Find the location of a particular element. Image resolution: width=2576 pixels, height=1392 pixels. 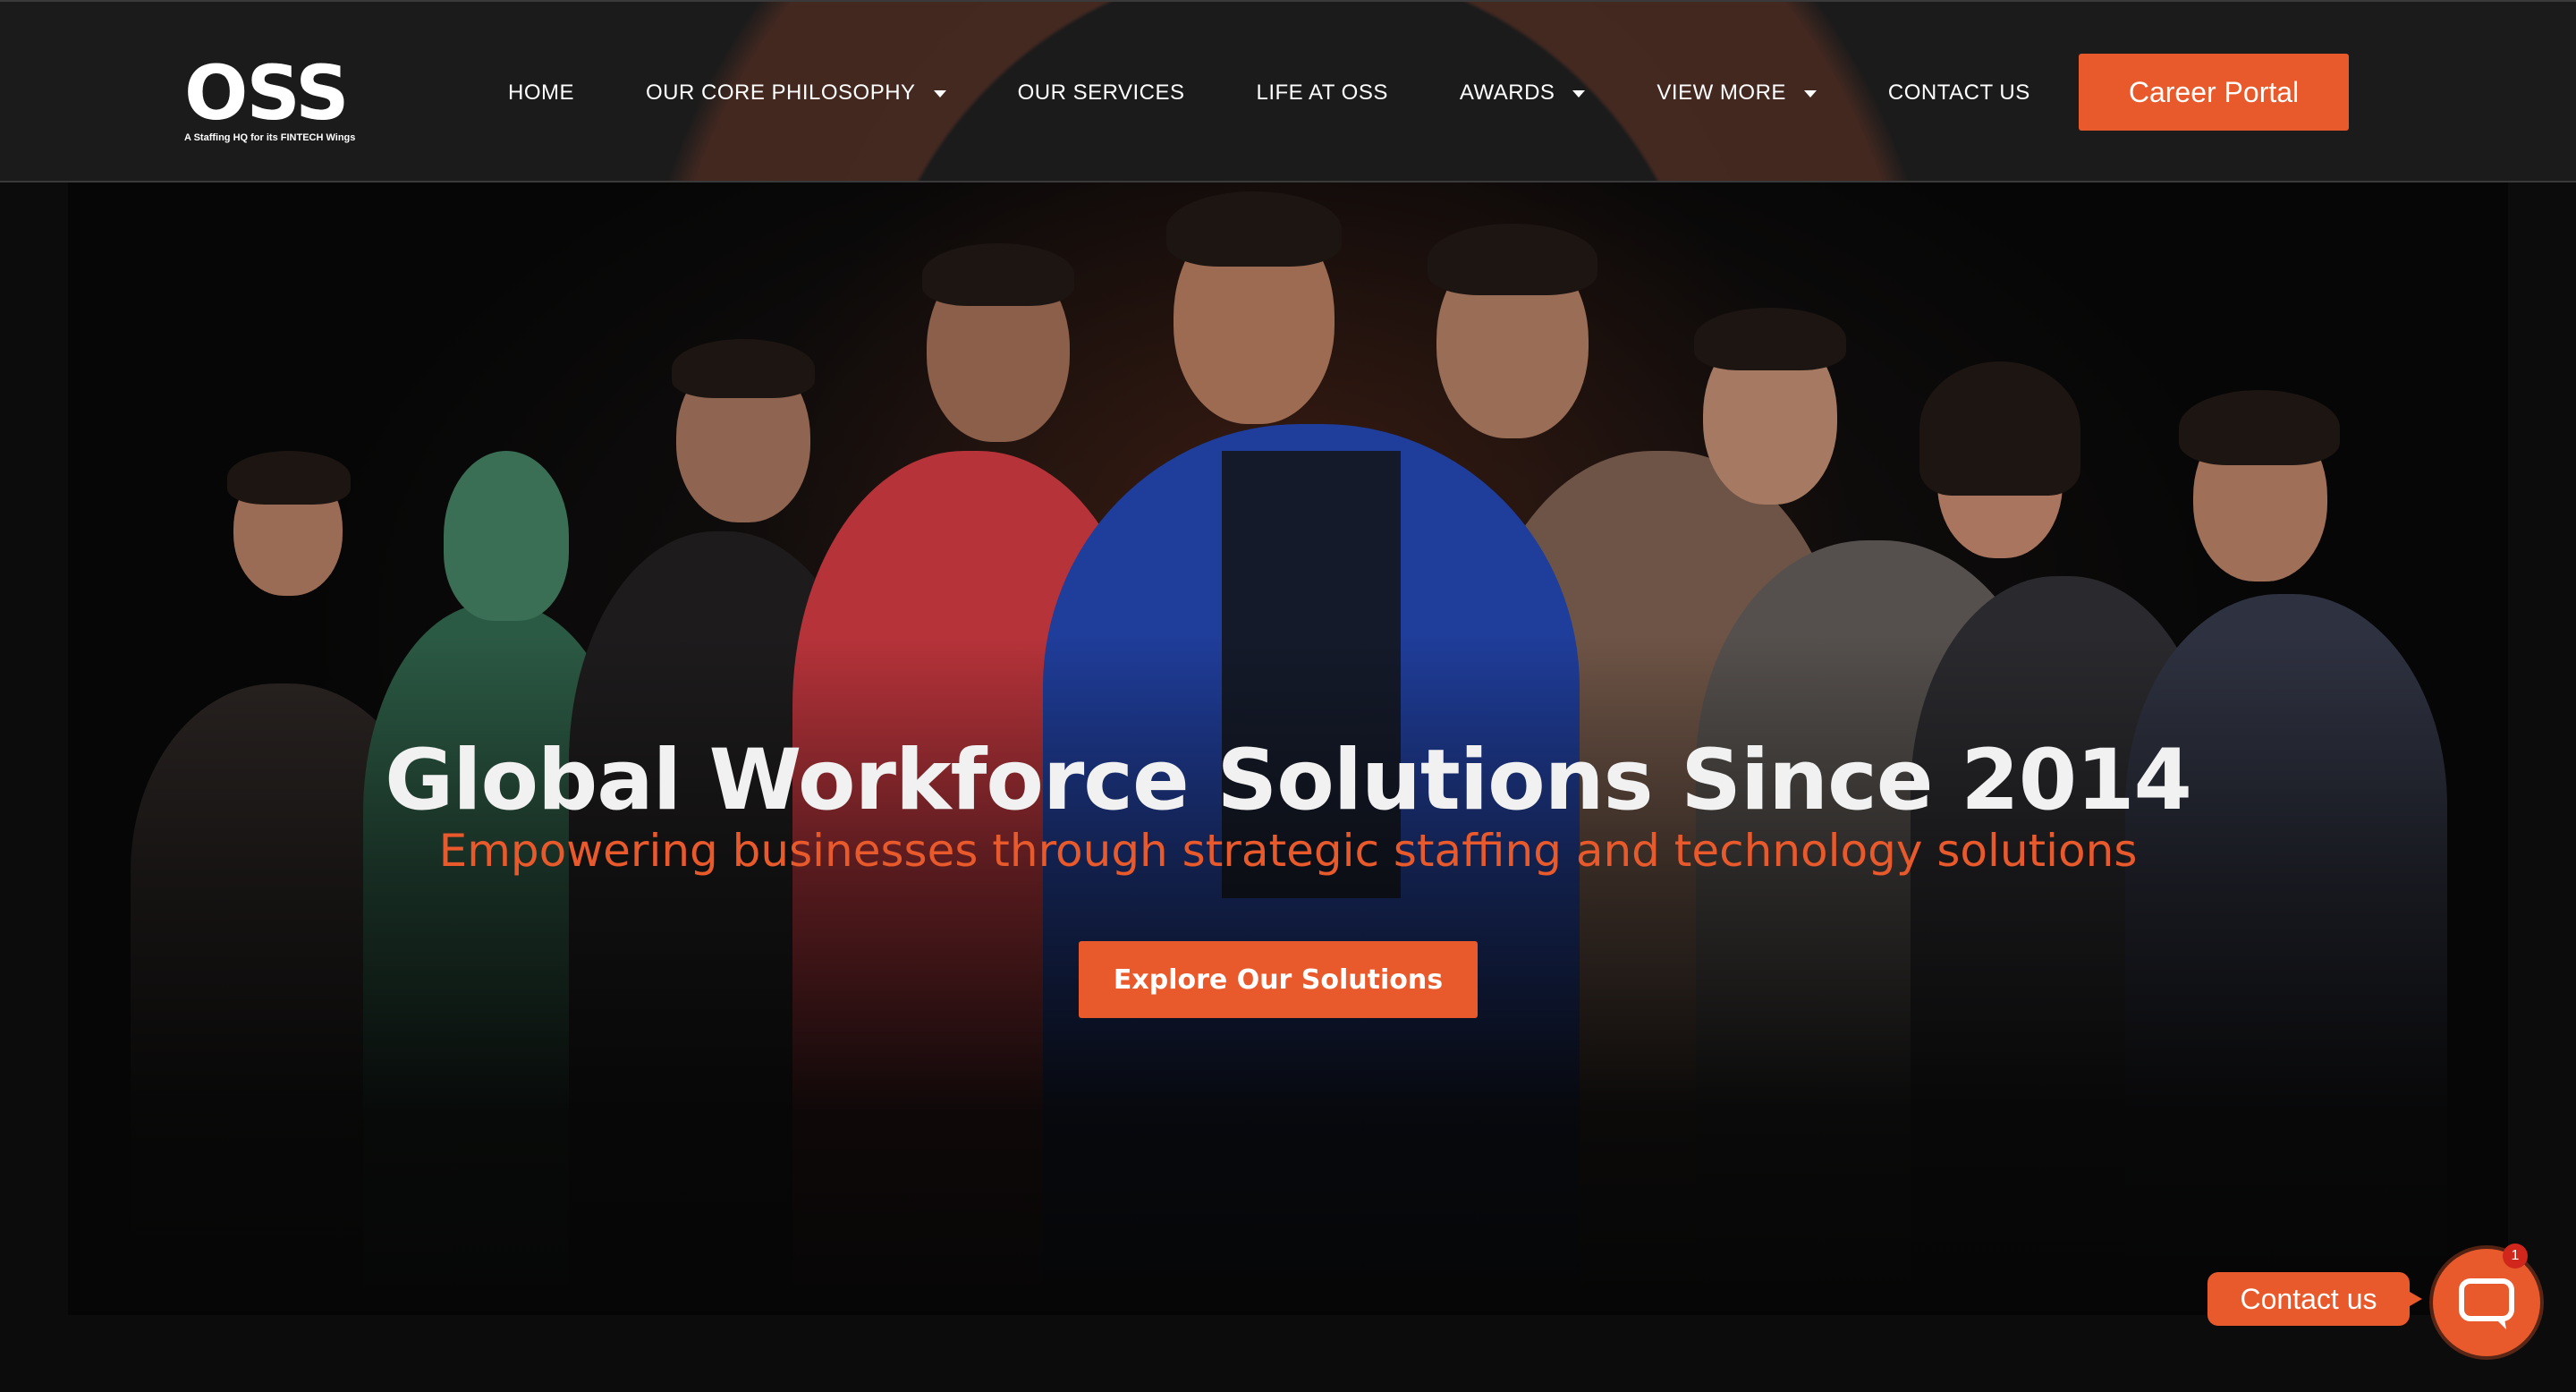

oss-logo: OSS A Staffing HQ for its FINTECH Wings is located at coordinates (276, 97).